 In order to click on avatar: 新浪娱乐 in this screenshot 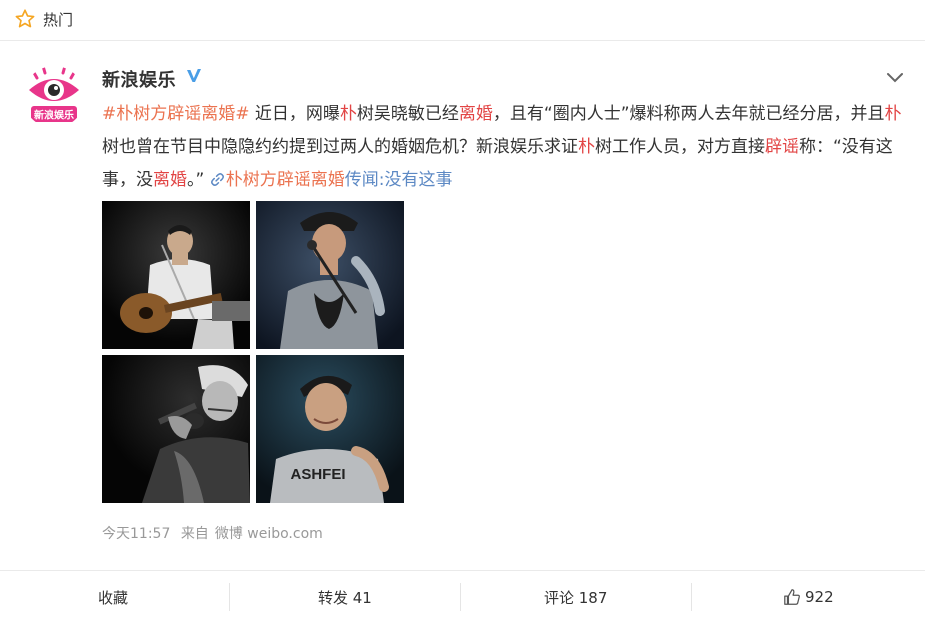, I will do `click(54, 97)`.